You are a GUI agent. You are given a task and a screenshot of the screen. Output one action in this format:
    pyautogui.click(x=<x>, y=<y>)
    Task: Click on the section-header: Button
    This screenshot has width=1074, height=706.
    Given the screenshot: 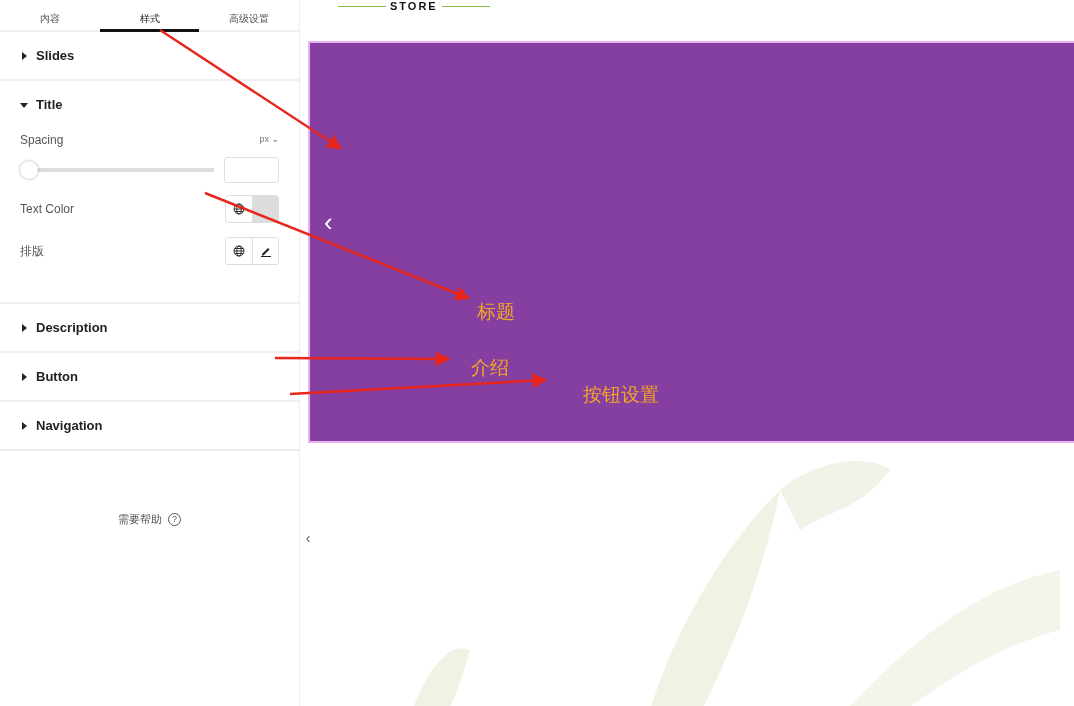 What is the action you would take?
    pyautogui.click(x=149, y=376)
    